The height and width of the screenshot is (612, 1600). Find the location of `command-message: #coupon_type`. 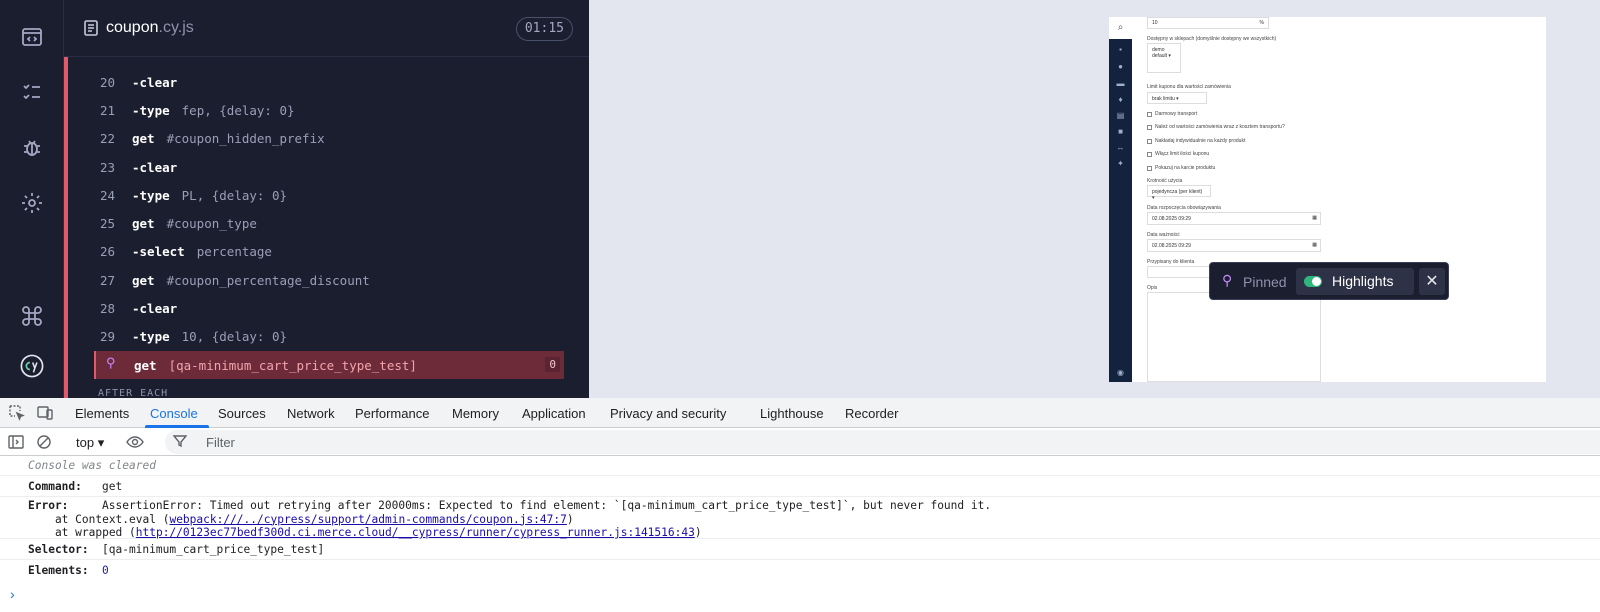

command-message: #coupon_type is located at coordinates (211, 224).